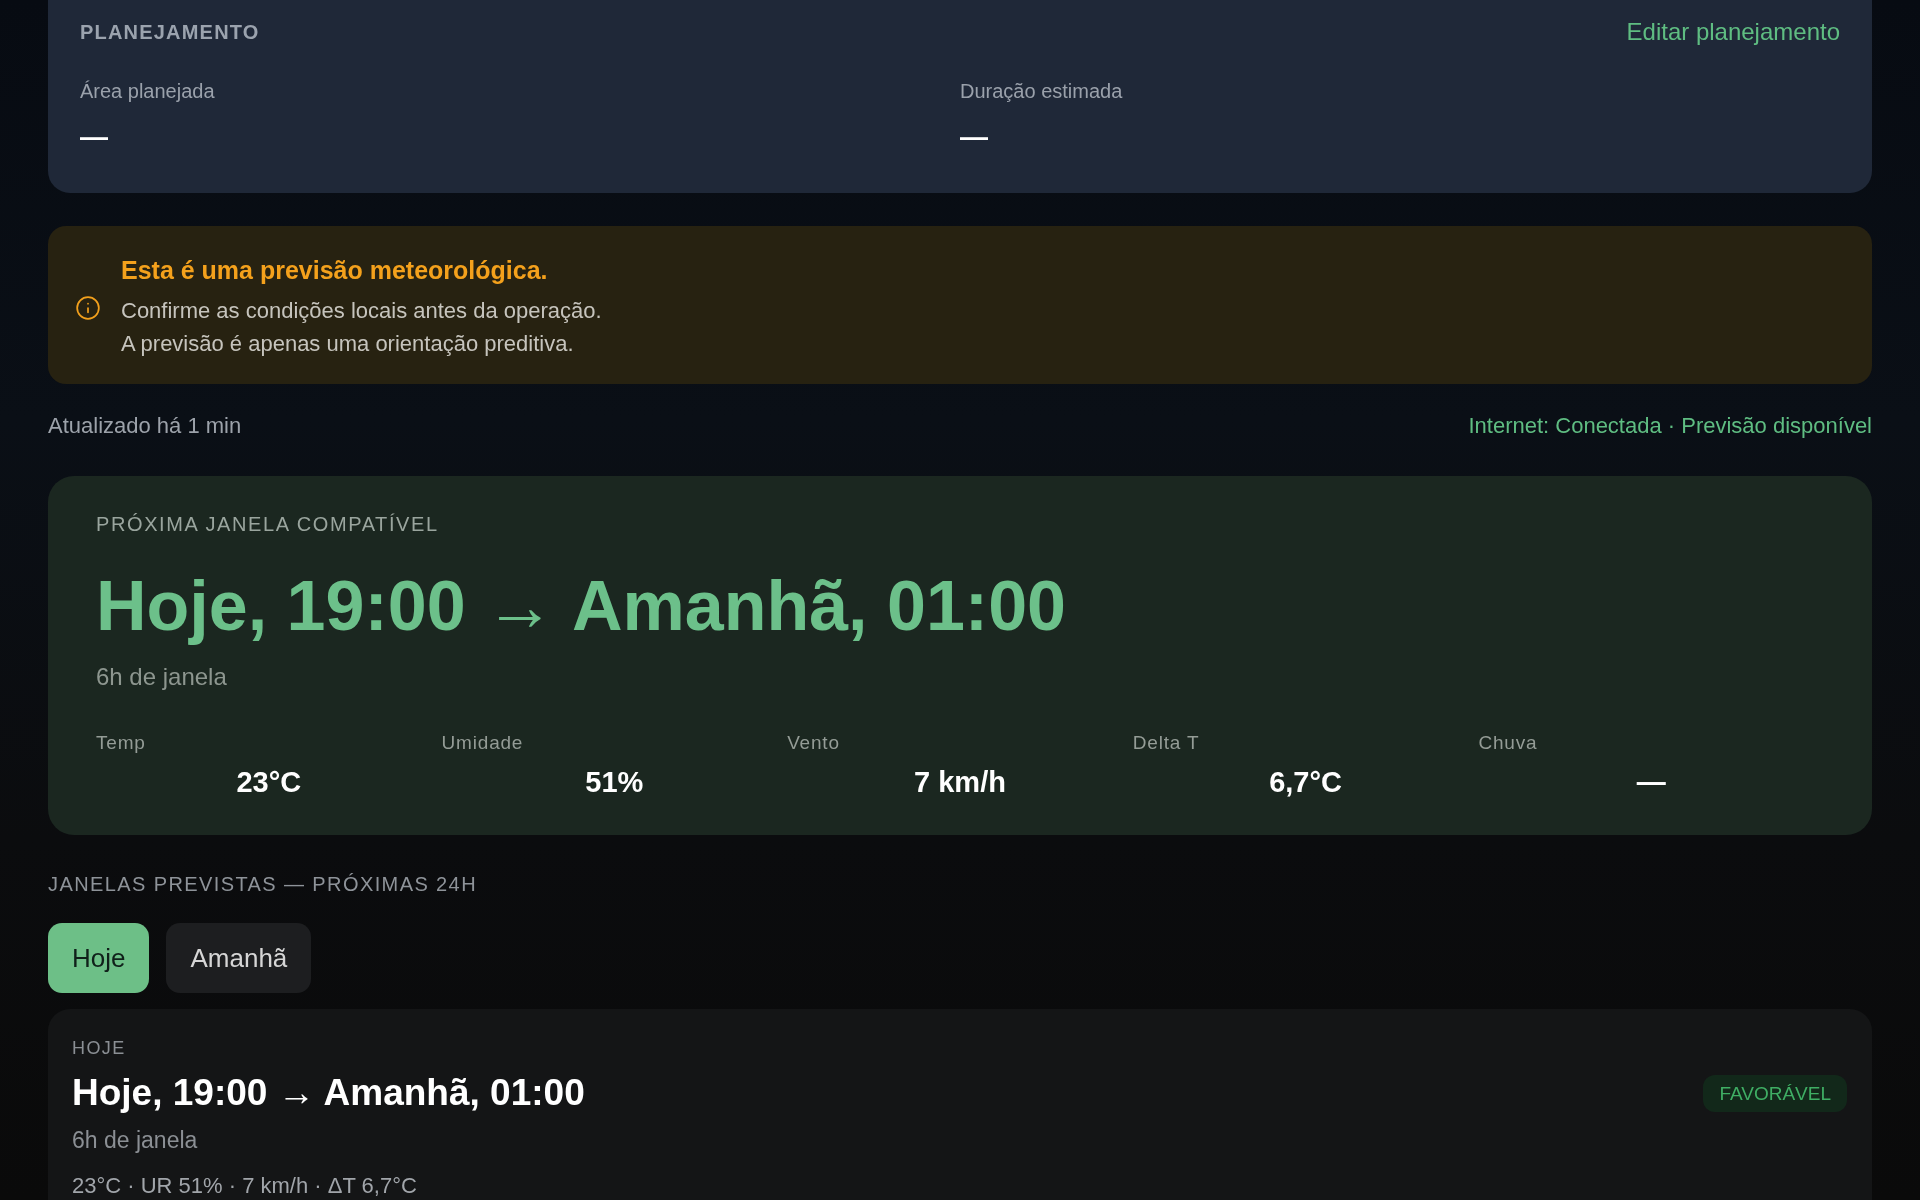  What do you see at coordinates (148, 91) in the screenshot?
I see `field-label: Área planejada` at bounding box center [148, 91].